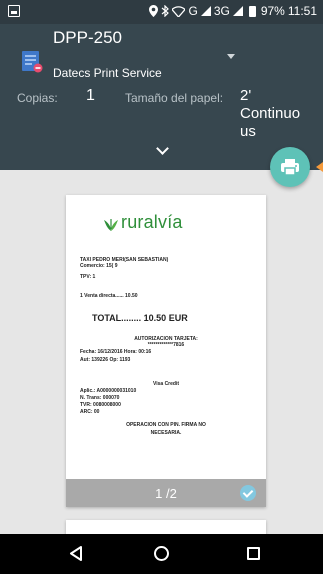 Image resolution: width=323 pixels, height=574 pixels. I want to click on recents-icon, so click(253, 553).